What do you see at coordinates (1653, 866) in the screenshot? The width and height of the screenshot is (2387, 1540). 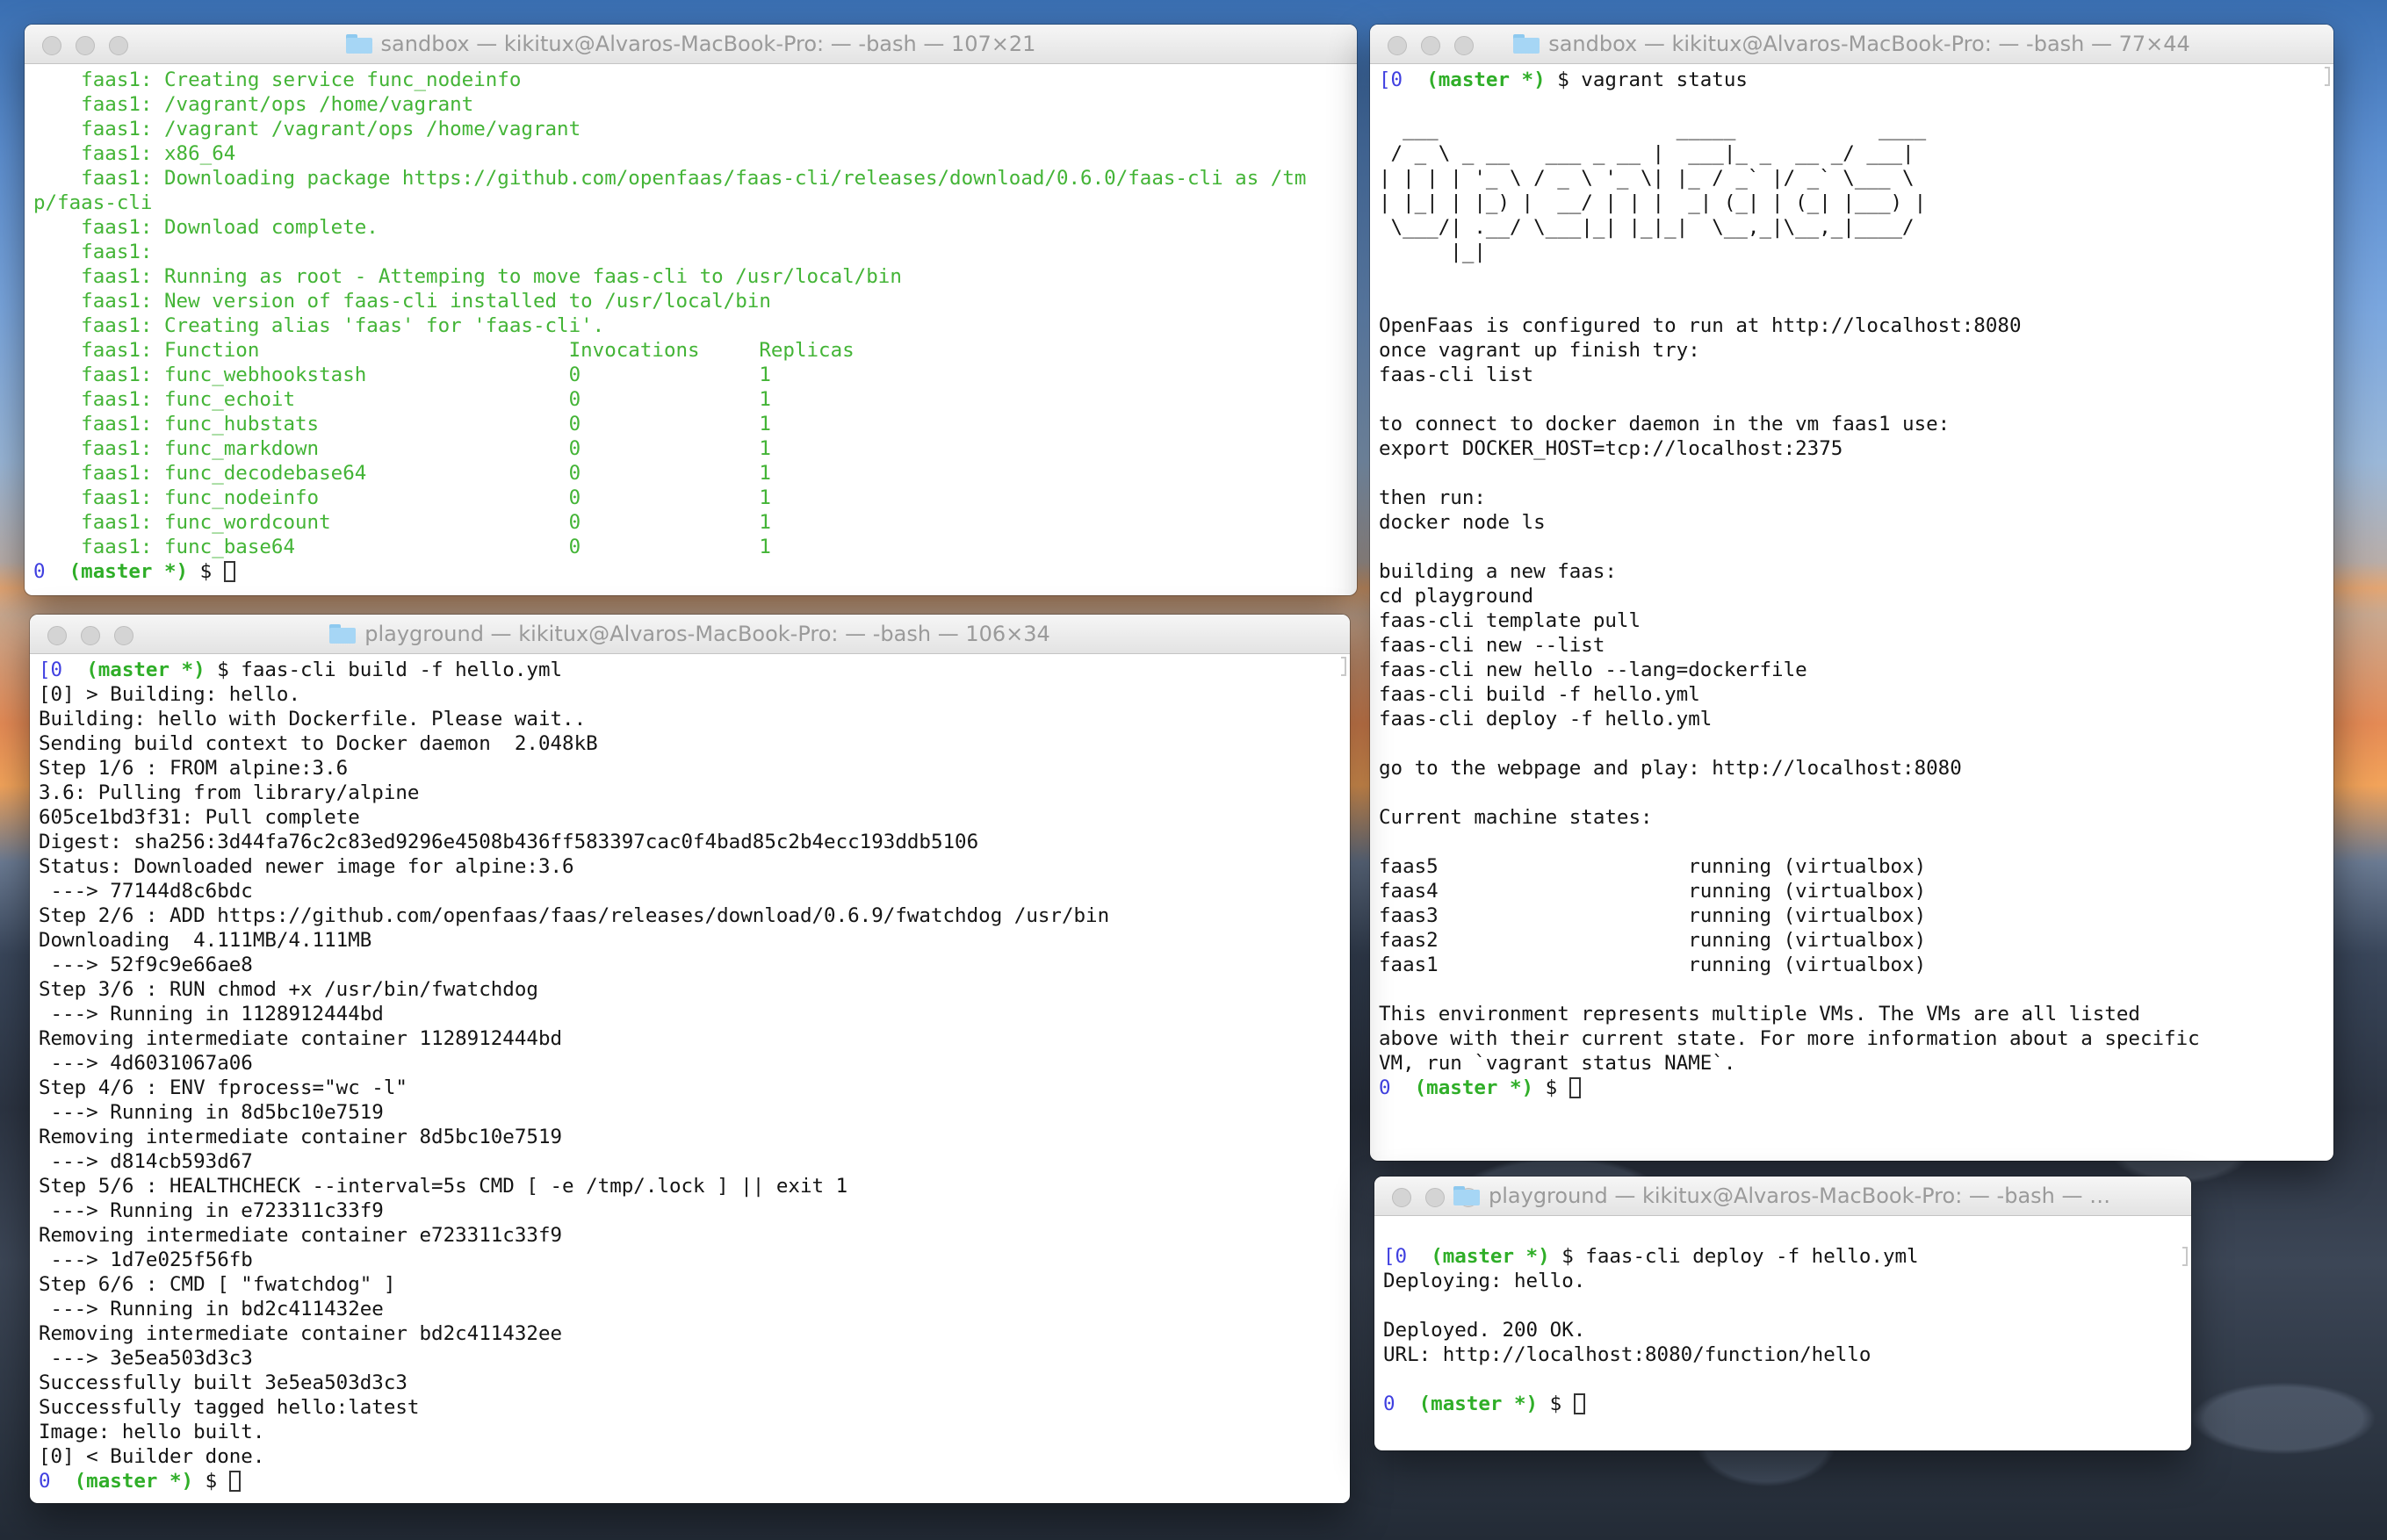 I see `output-line: faas5 running (virtualbox)` at bounding box center [1653, 866].